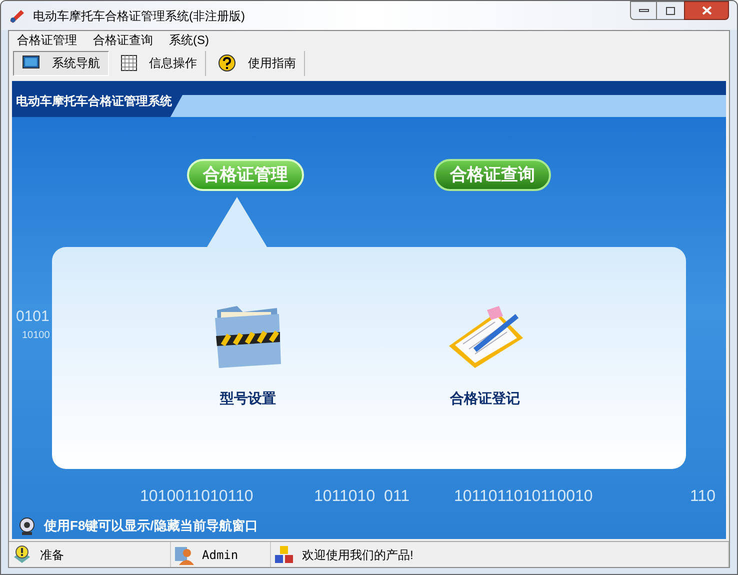 The height and width of the screenshot is (575, 738). What do you see at coordinates (362, 497) in the screenshot?
I see `background-digits: 1011010 011` at bounding box center [362, 497].